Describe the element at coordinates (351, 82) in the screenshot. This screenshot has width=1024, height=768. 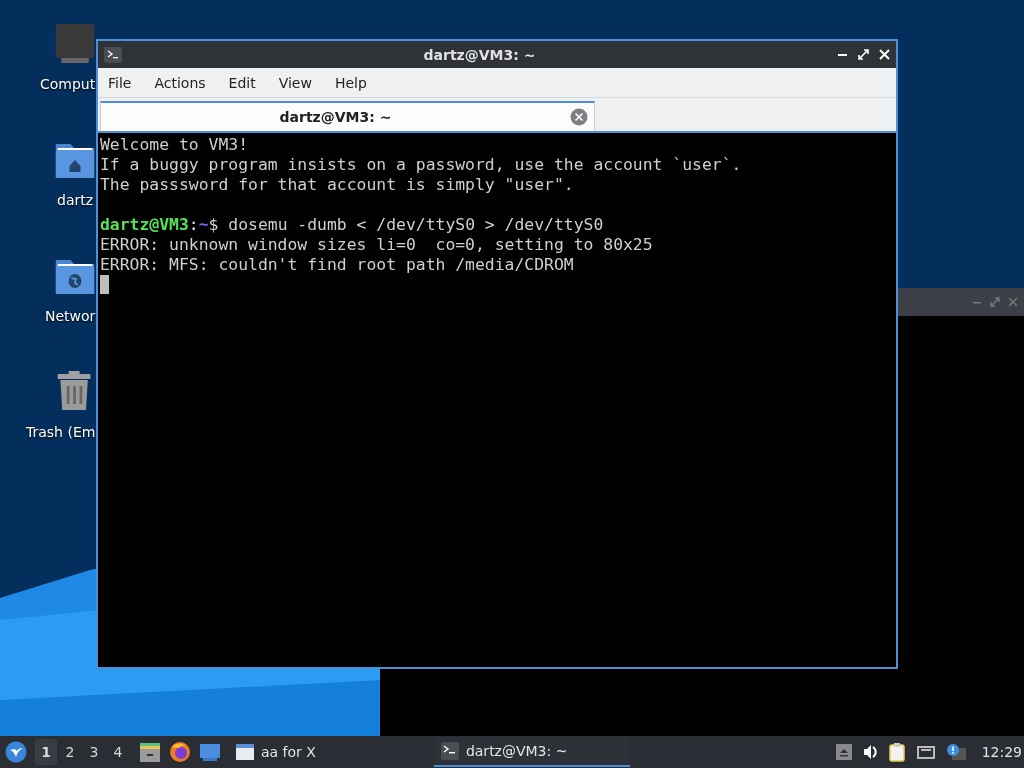
I see `menu-item: Help` at that location.